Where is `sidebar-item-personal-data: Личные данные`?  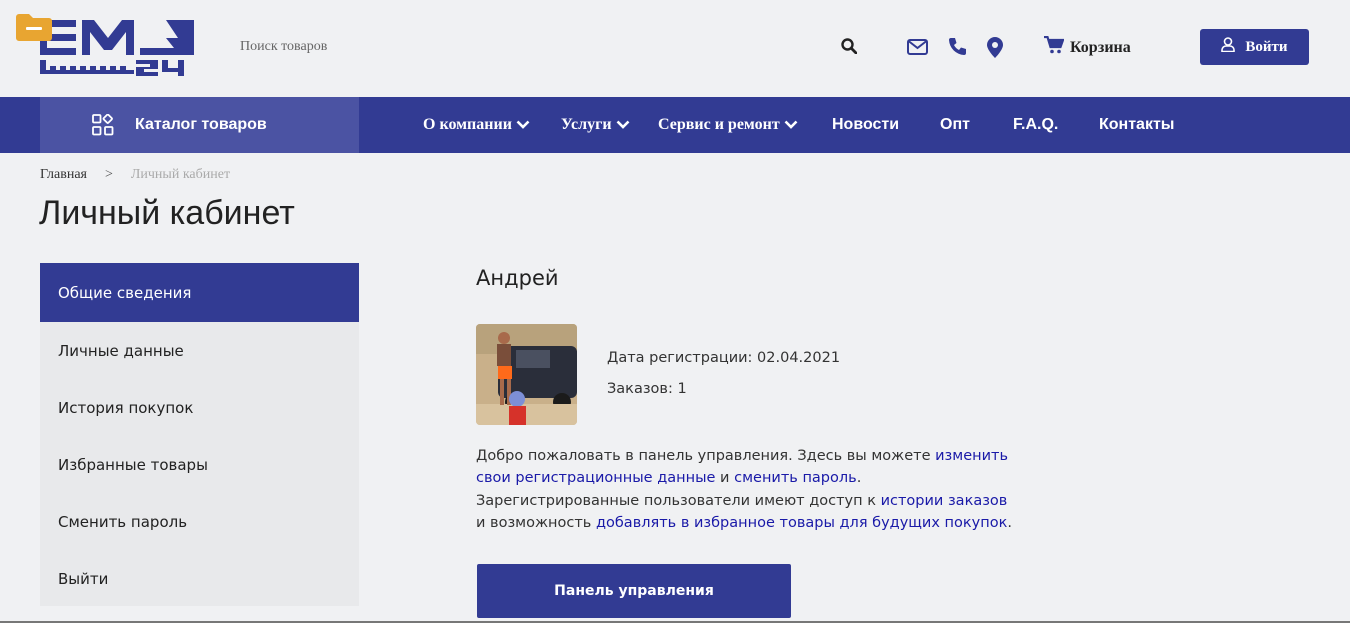
sidebar-item-personal-data: Личные данные is located at coordinates (199, 350).